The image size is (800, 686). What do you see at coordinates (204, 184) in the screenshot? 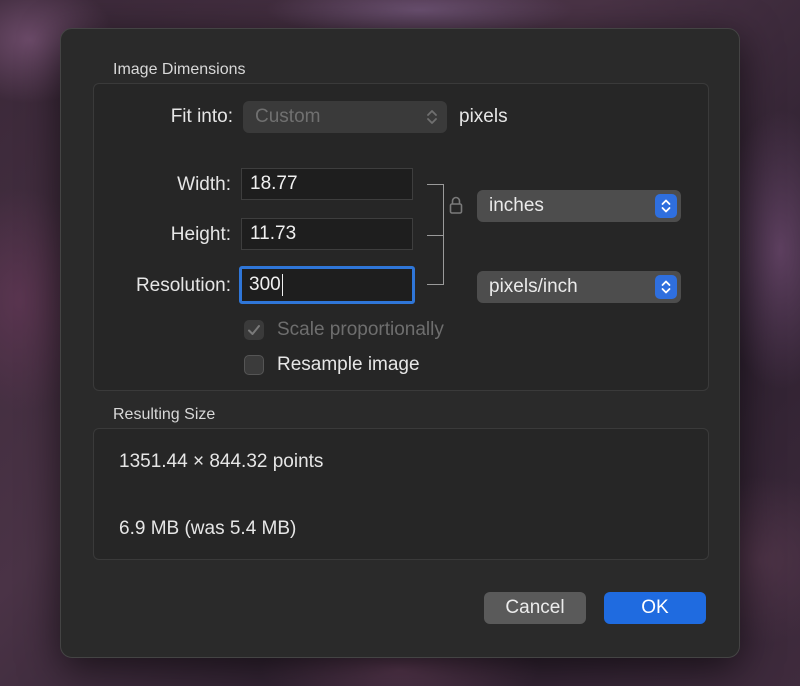
I see `width-label: Width:` at bounding box center [204, 184].